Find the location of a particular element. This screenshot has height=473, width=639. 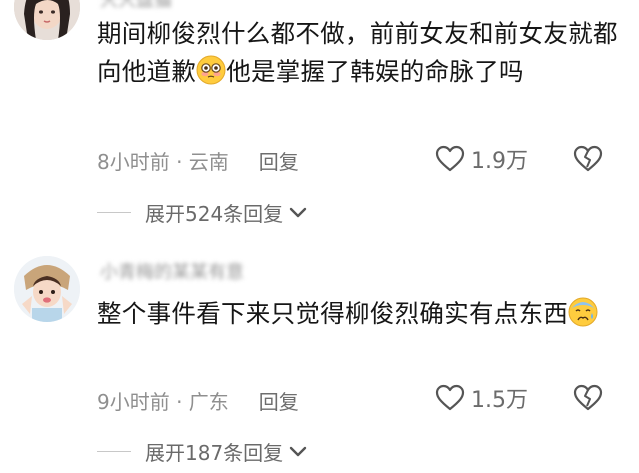

like-button: 1.5万 is located at coordinates (481, 398).